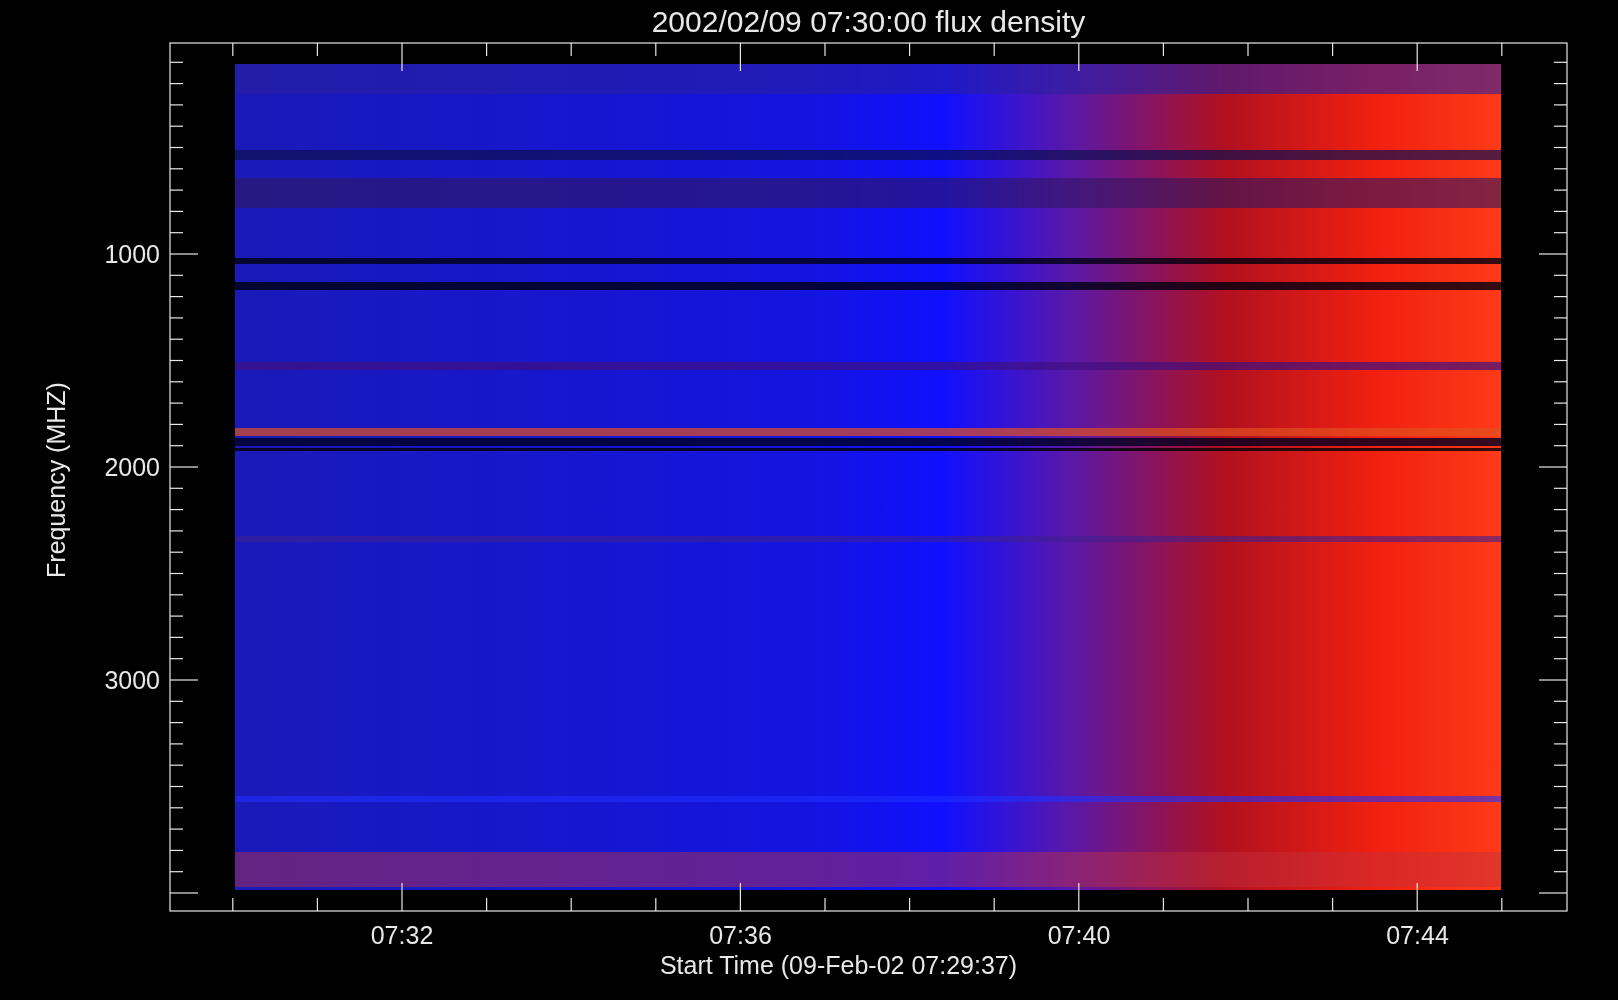 The width and height of the screenshot is (1618, 1000). I want to click on x-tick-label: 07:44, so click(1417, 935).